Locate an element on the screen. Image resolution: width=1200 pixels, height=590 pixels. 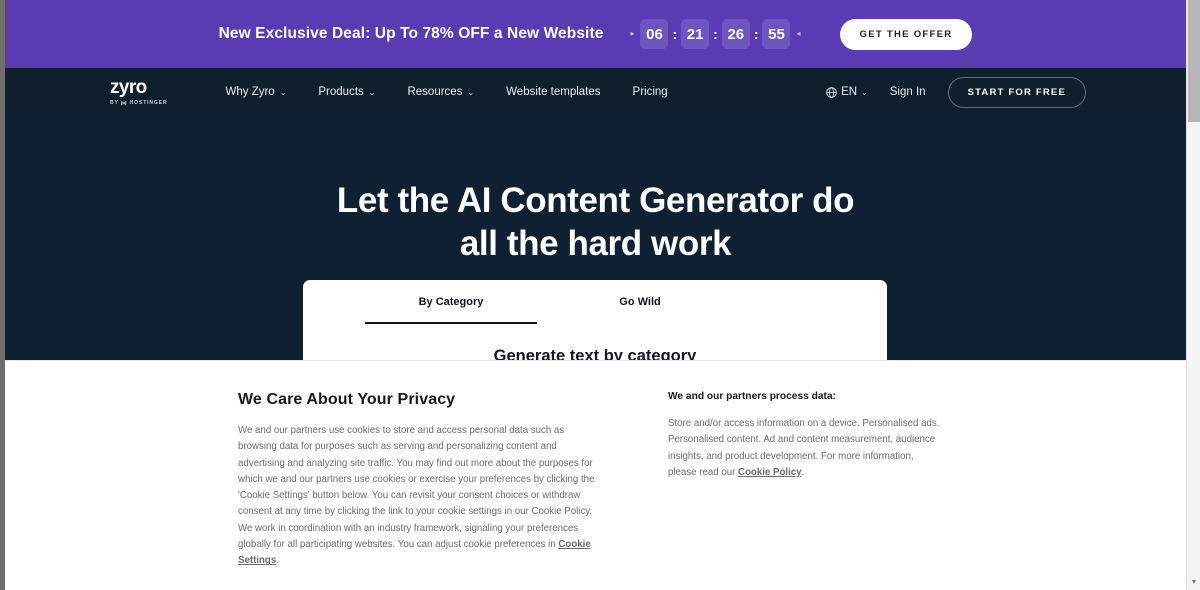
language-label: EN is located at coordinates (849, 92).